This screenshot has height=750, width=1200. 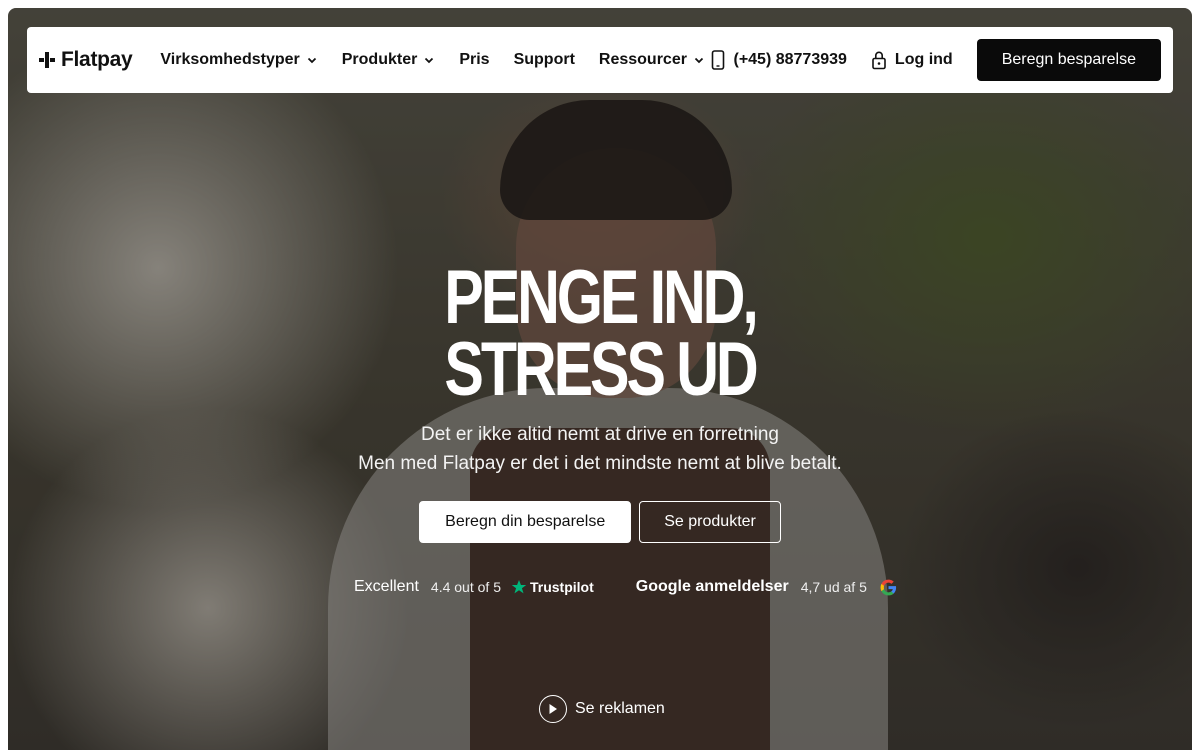 I want to click on nav-item-virksomhedstyper: Virksomhedstyper, so click(x=238, y=60).